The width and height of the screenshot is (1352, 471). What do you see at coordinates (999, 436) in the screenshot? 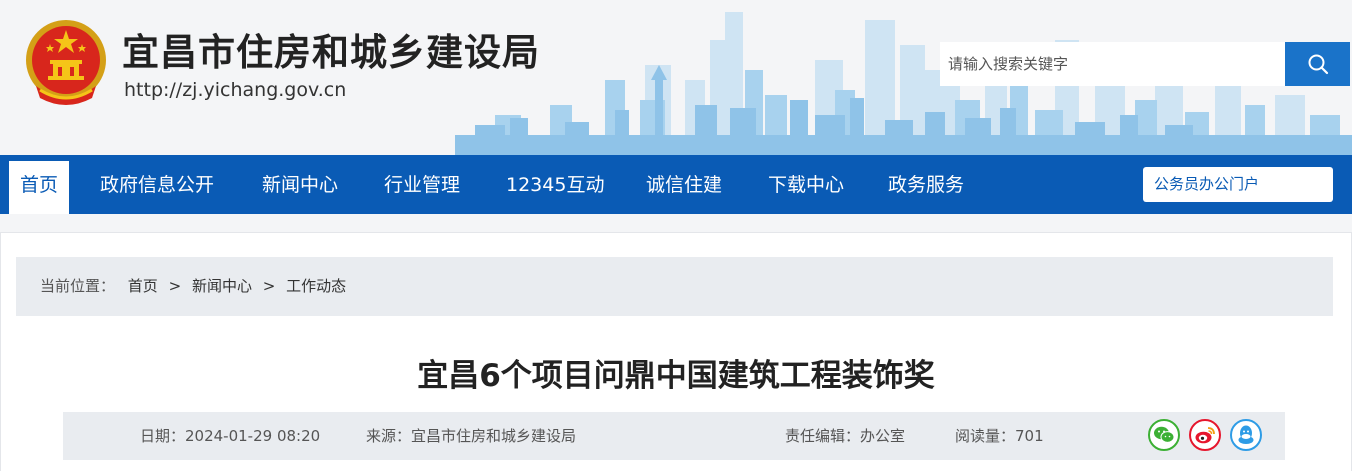
I see `article-views: 阅读量：701` at bounding box center [999, 436].